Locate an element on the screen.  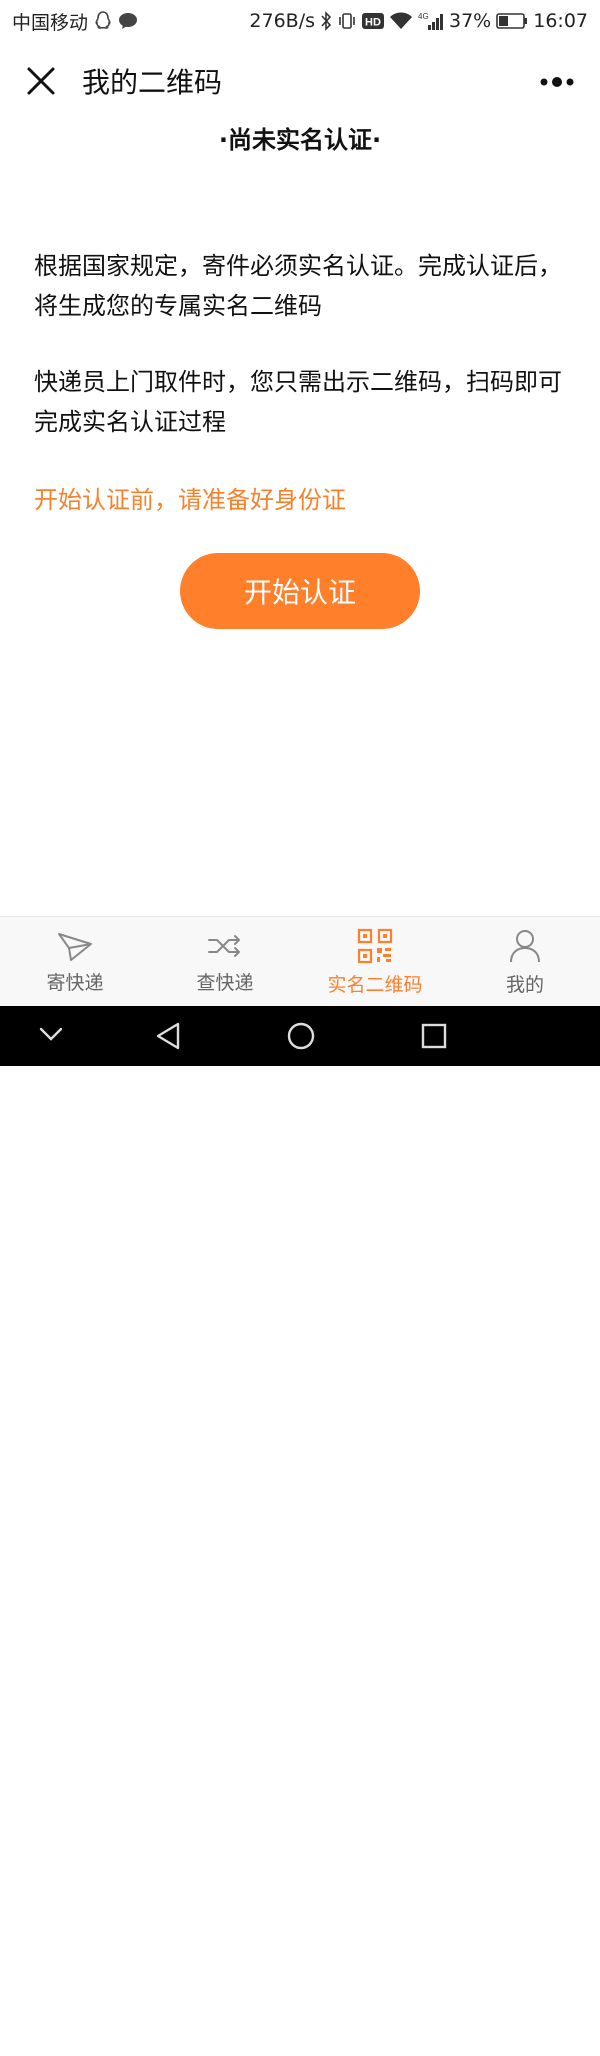
paper-plane-icon is located at coordinates (75, 946).